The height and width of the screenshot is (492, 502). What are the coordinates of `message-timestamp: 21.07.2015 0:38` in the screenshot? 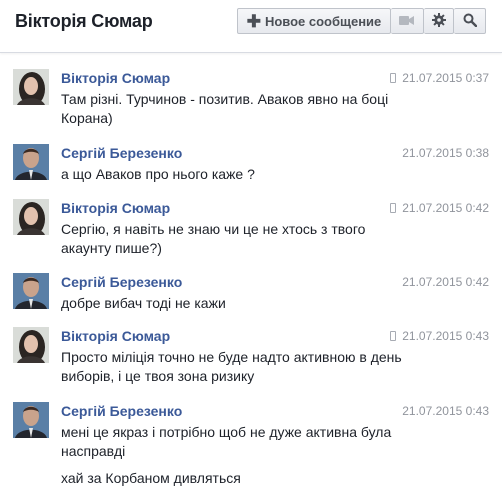 It's located at (445, 153).